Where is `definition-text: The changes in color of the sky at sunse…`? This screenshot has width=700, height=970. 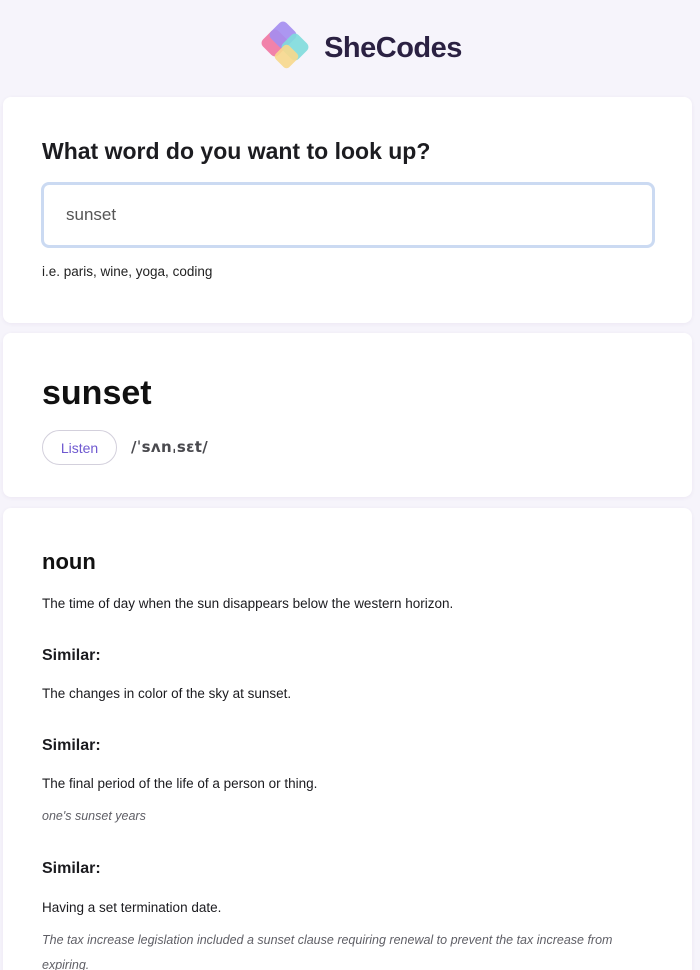 definition-text: The changes in color of the sky at sunse… is located at coordinates (167, 693).